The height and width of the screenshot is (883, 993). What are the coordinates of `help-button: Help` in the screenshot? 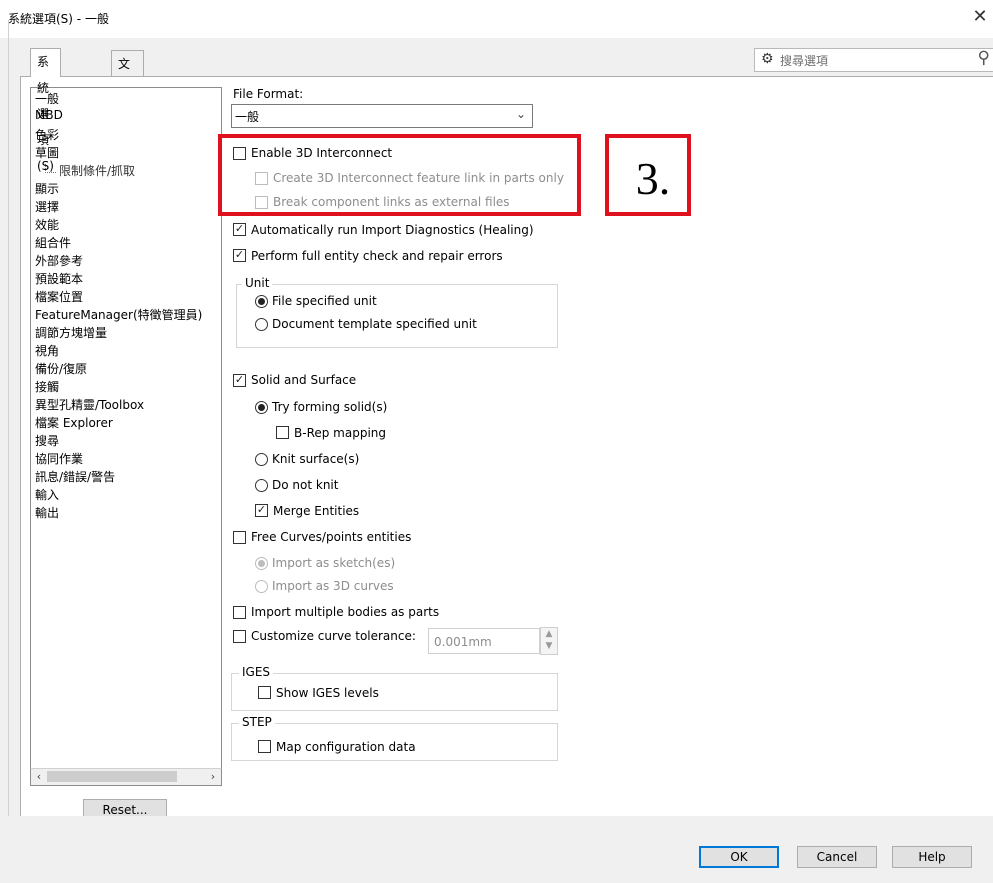 It's located at (932, 857).